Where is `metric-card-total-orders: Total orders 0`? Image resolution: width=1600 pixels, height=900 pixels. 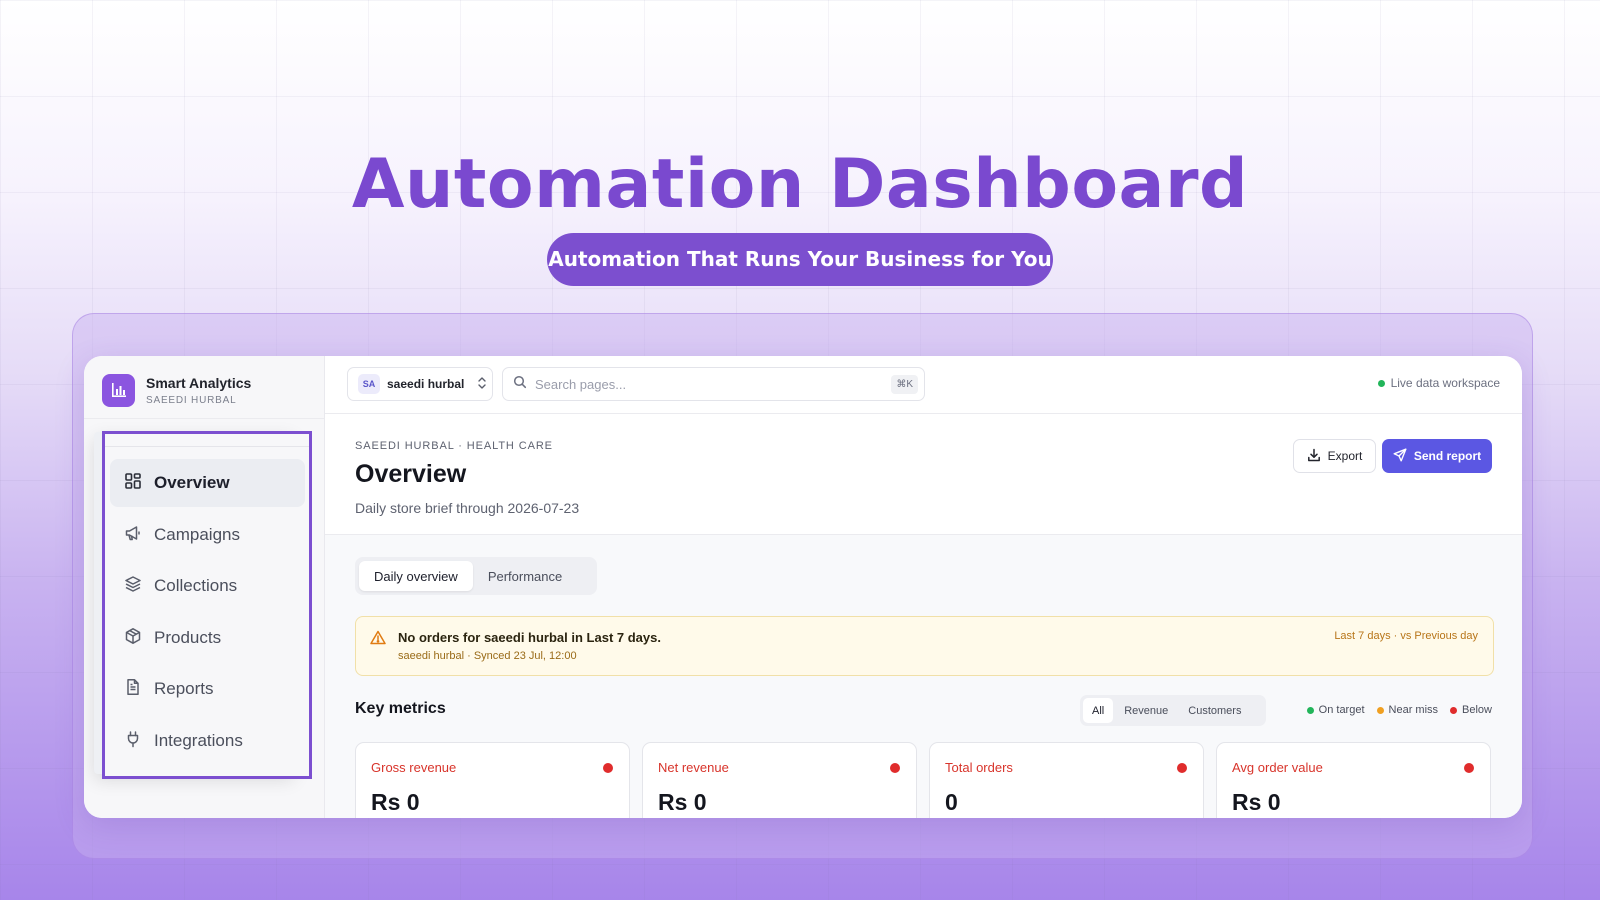 metric-card-total-orders: Total orders 0 is located at coordinates (1066, 780).